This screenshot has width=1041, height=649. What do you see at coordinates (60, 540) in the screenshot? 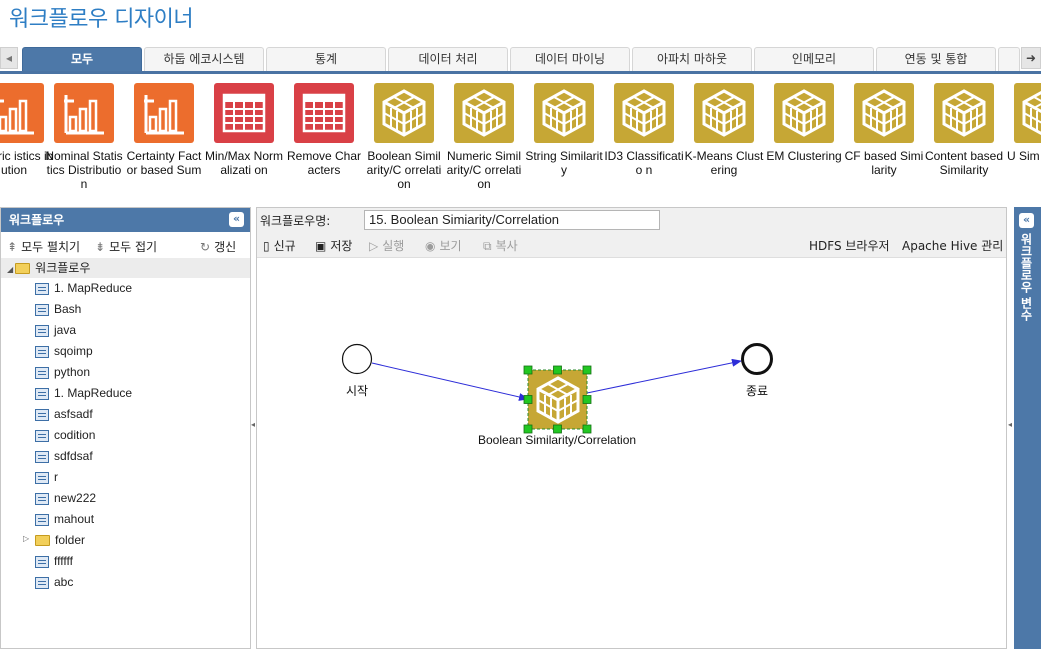
I see `tree-folder-item: folder` at bounding box center [60, 540].